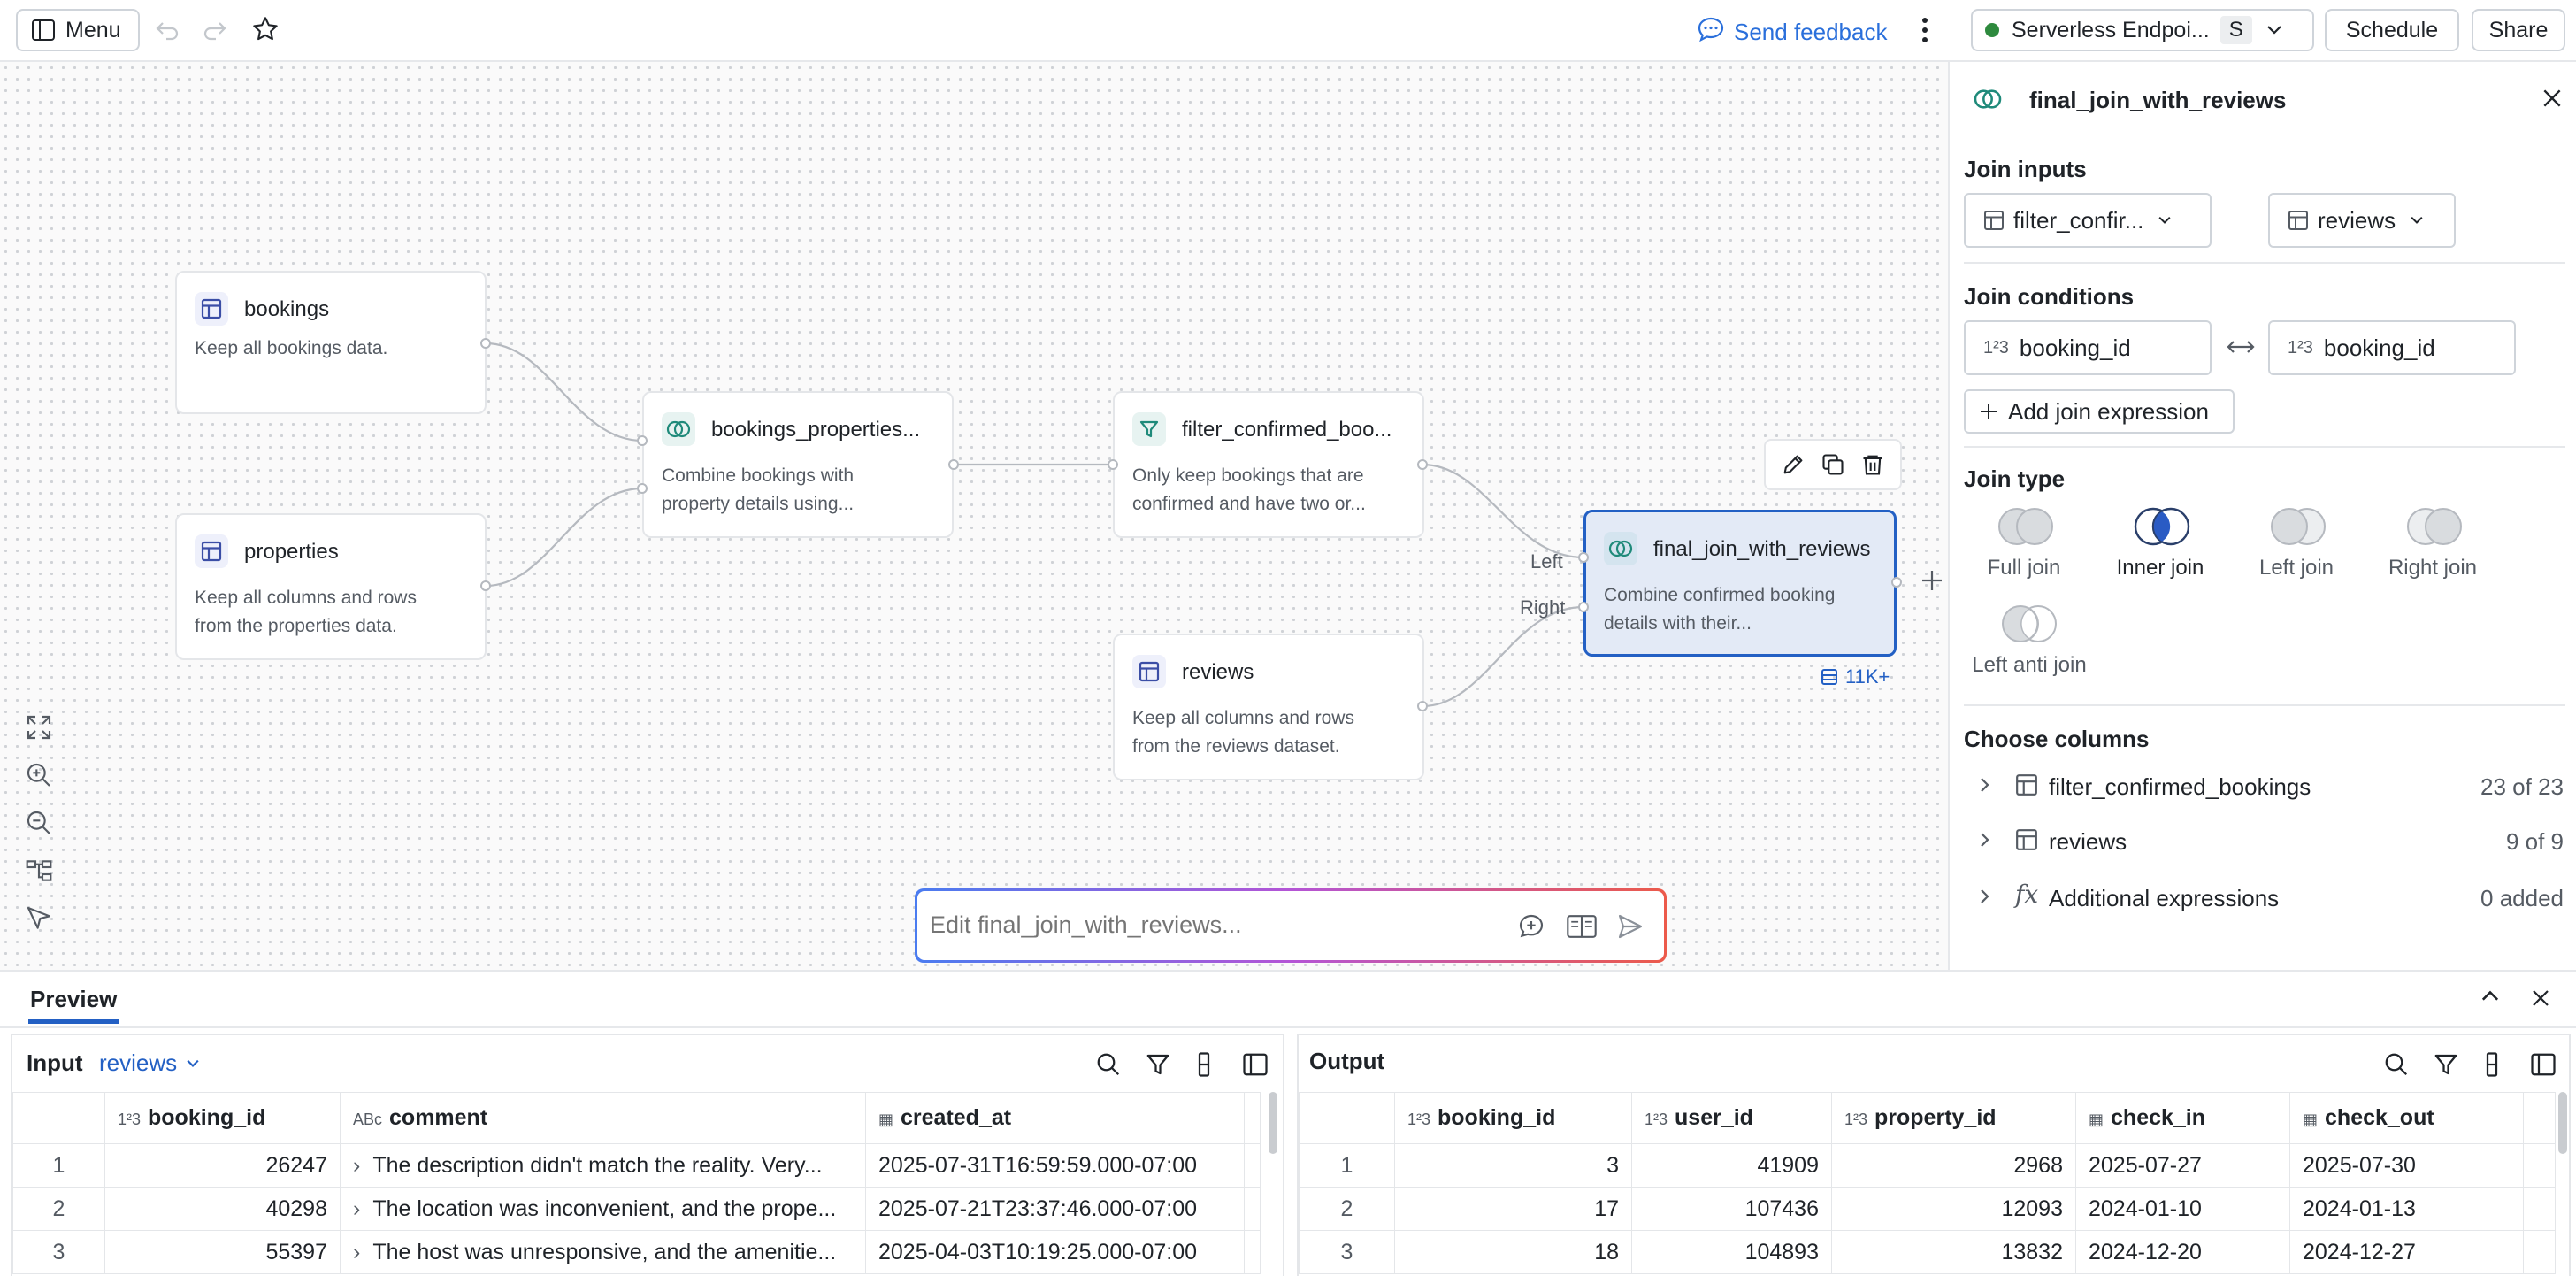 The image size is (2576, 1276). Describe the element at coordinates (2406, 1118) in the screenshot. I see `column-header: ▦ check_out` at that location.